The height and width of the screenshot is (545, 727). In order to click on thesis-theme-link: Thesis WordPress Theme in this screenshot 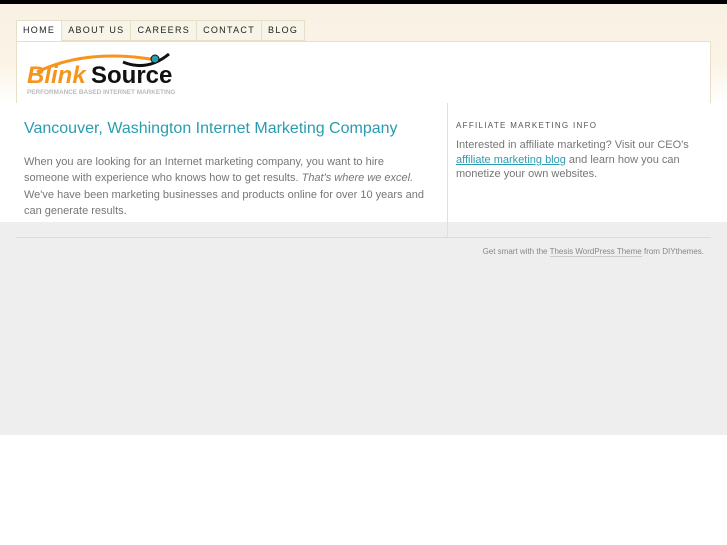, I will do `click(595, 252)`.